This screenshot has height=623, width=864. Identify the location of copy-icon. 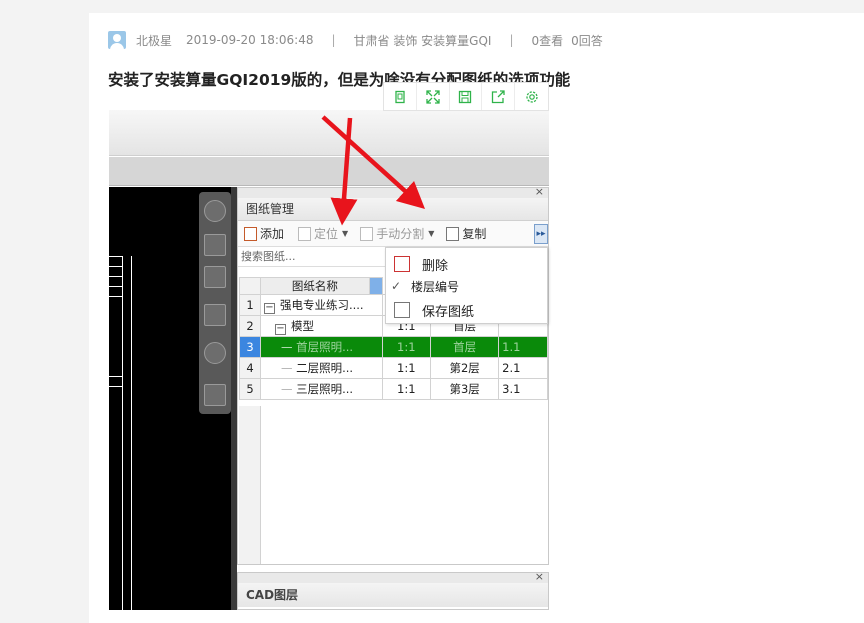
(453, 233).